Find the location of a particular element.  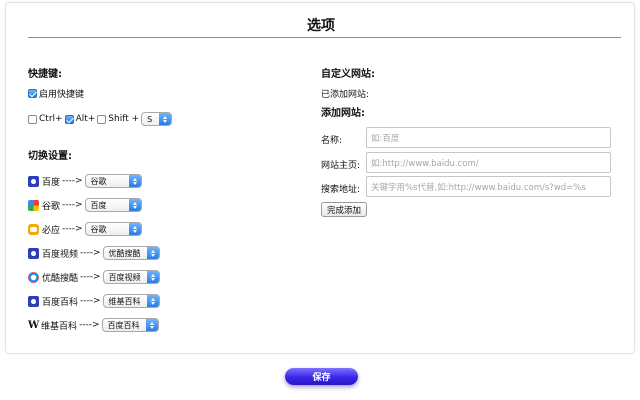

switch-target-select: 百度百科 is located at coordinates (130, 325).